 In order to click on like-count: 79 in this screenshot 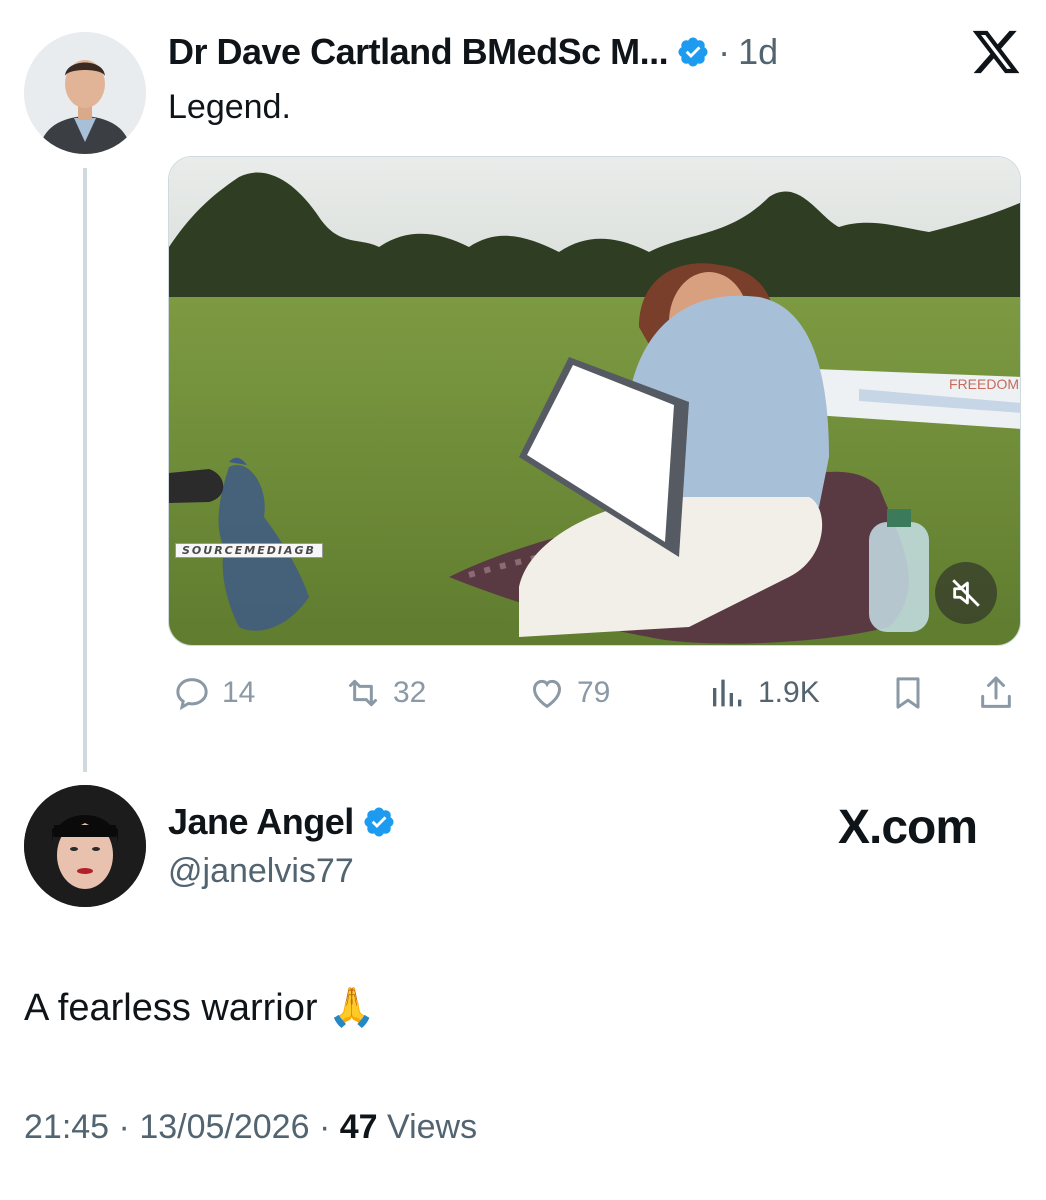, I will do `click(594, 692)`.